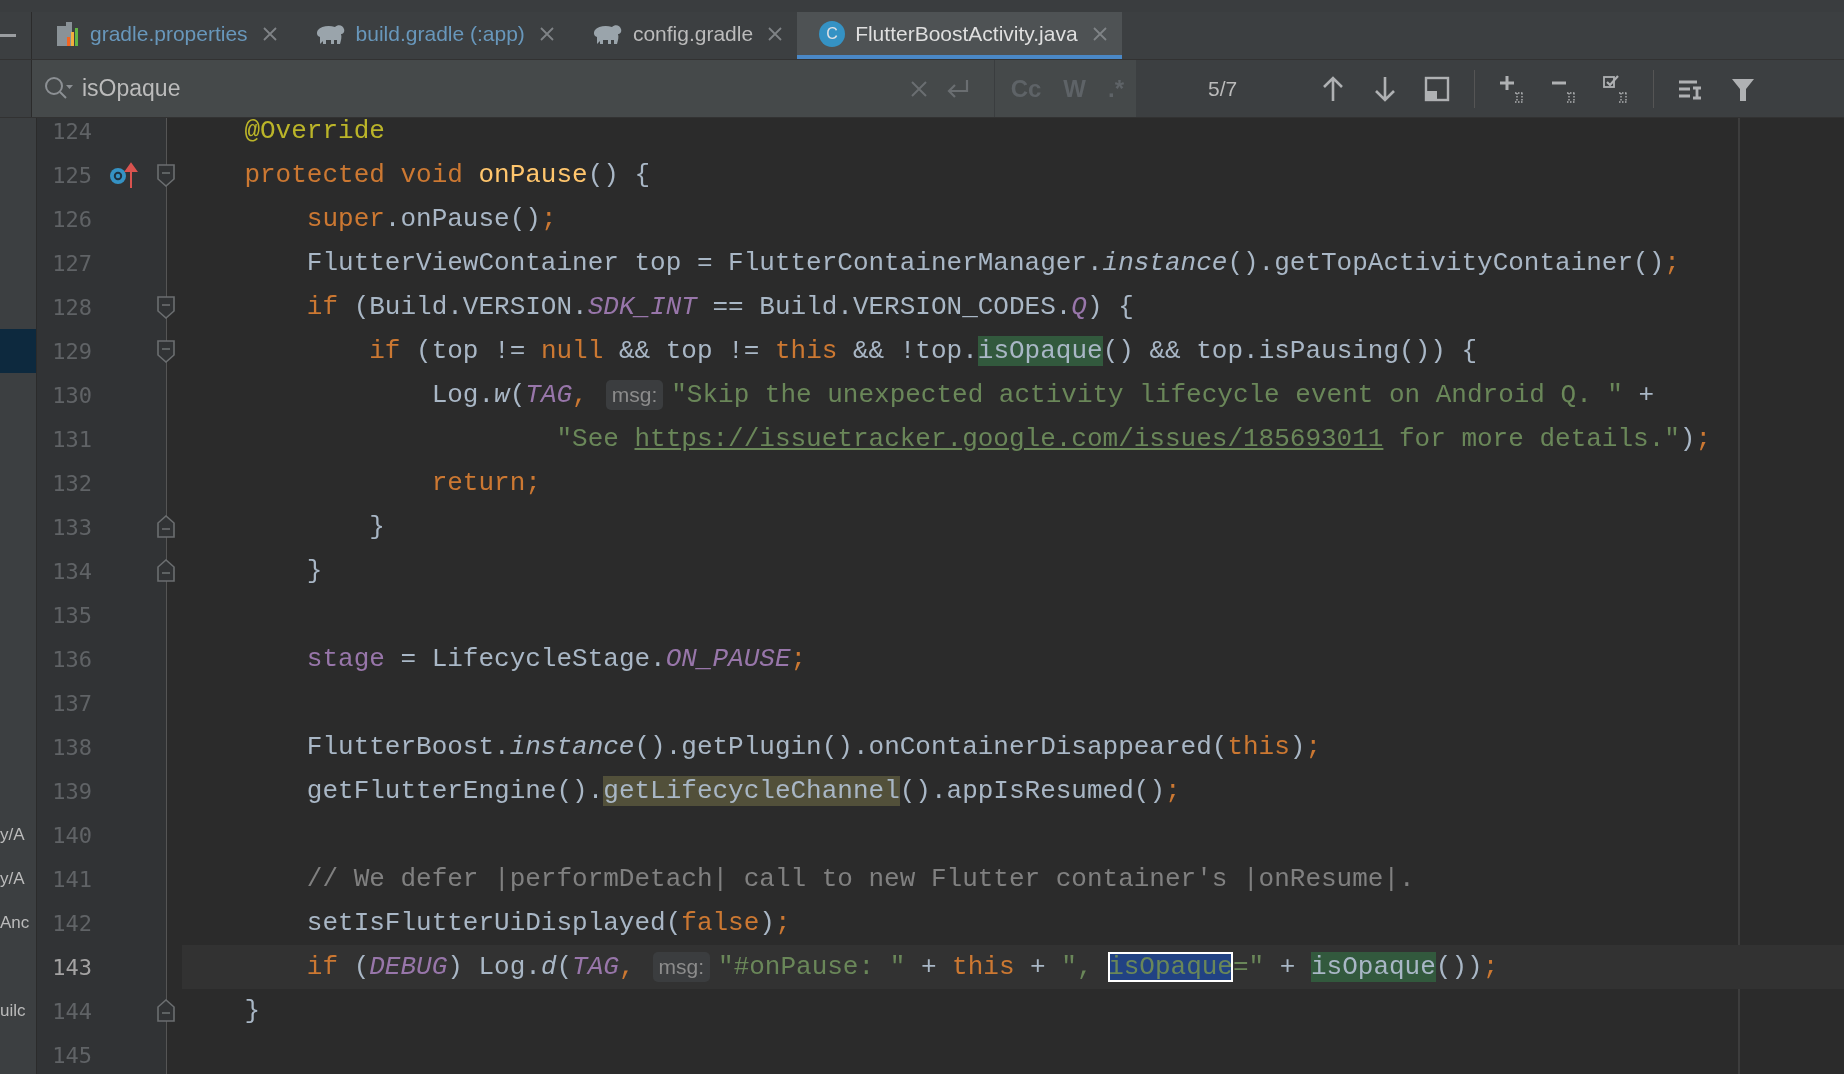  Describe the element at coordinates (502, 395) in the screenshot. I see `code-text: w` at that location.